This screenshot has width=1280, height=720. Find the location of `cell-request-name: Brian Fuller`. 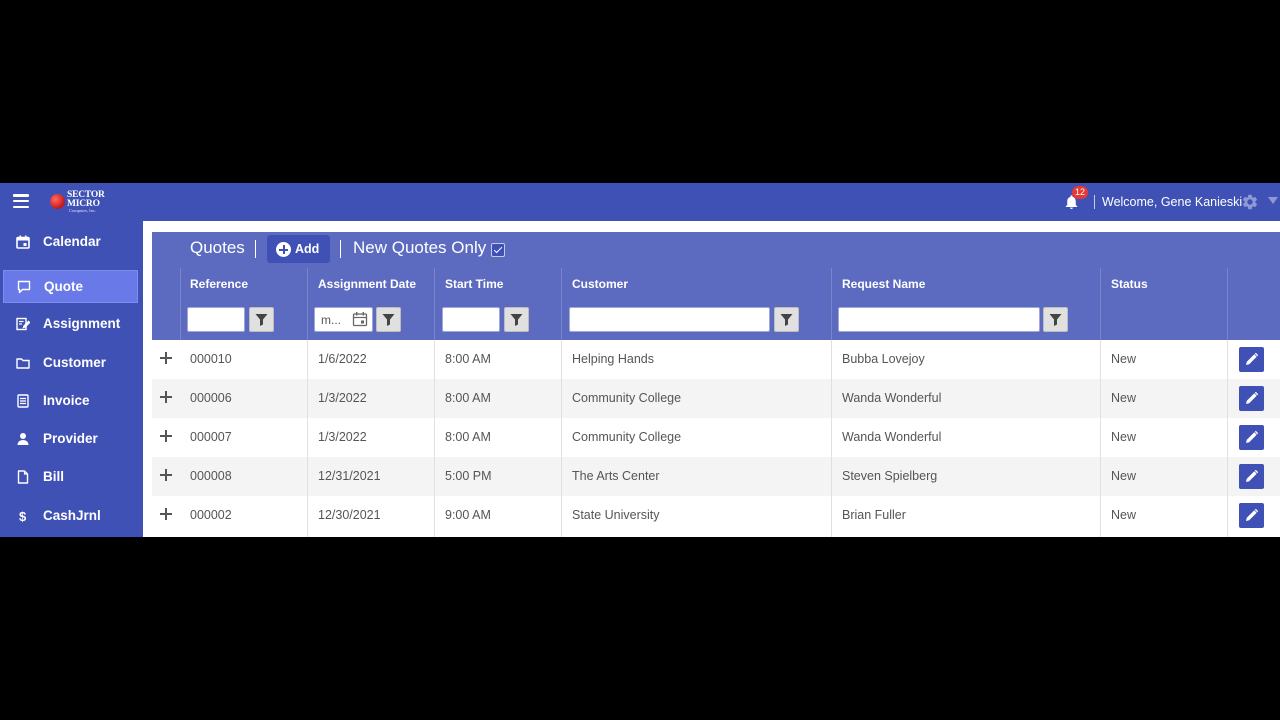

cell-request-name: Brian Fuller is located at coordinates (874, 515).